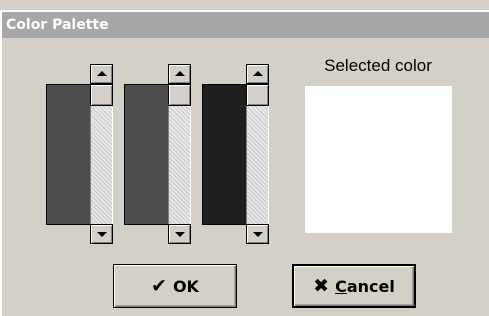 This screenshot has width=489, height=316. I want to click on title-bar: Color Palette, so click(245, 25).